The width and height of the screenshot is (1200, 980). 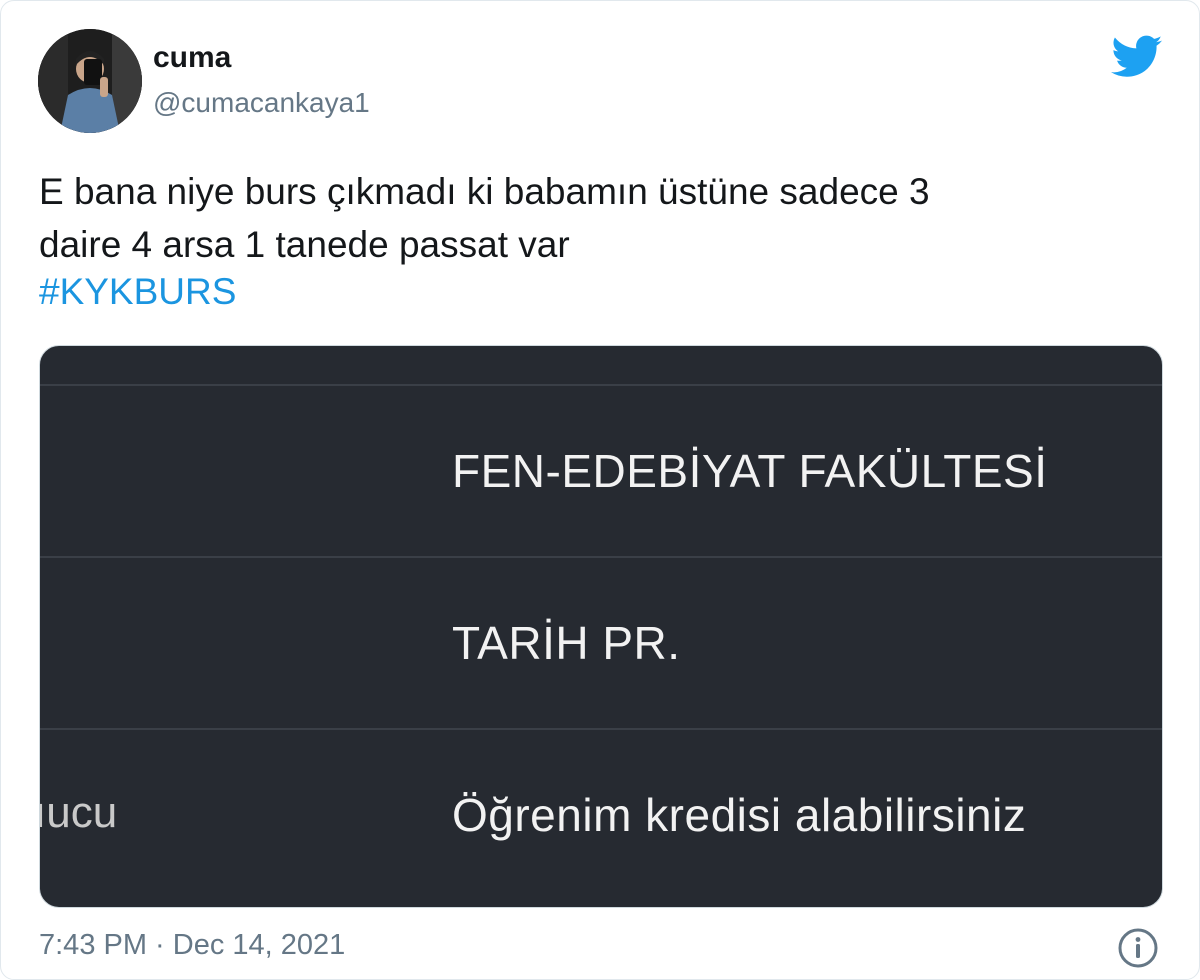 I want to click on twitter-bird-icon, so click(x=1137, y=57).